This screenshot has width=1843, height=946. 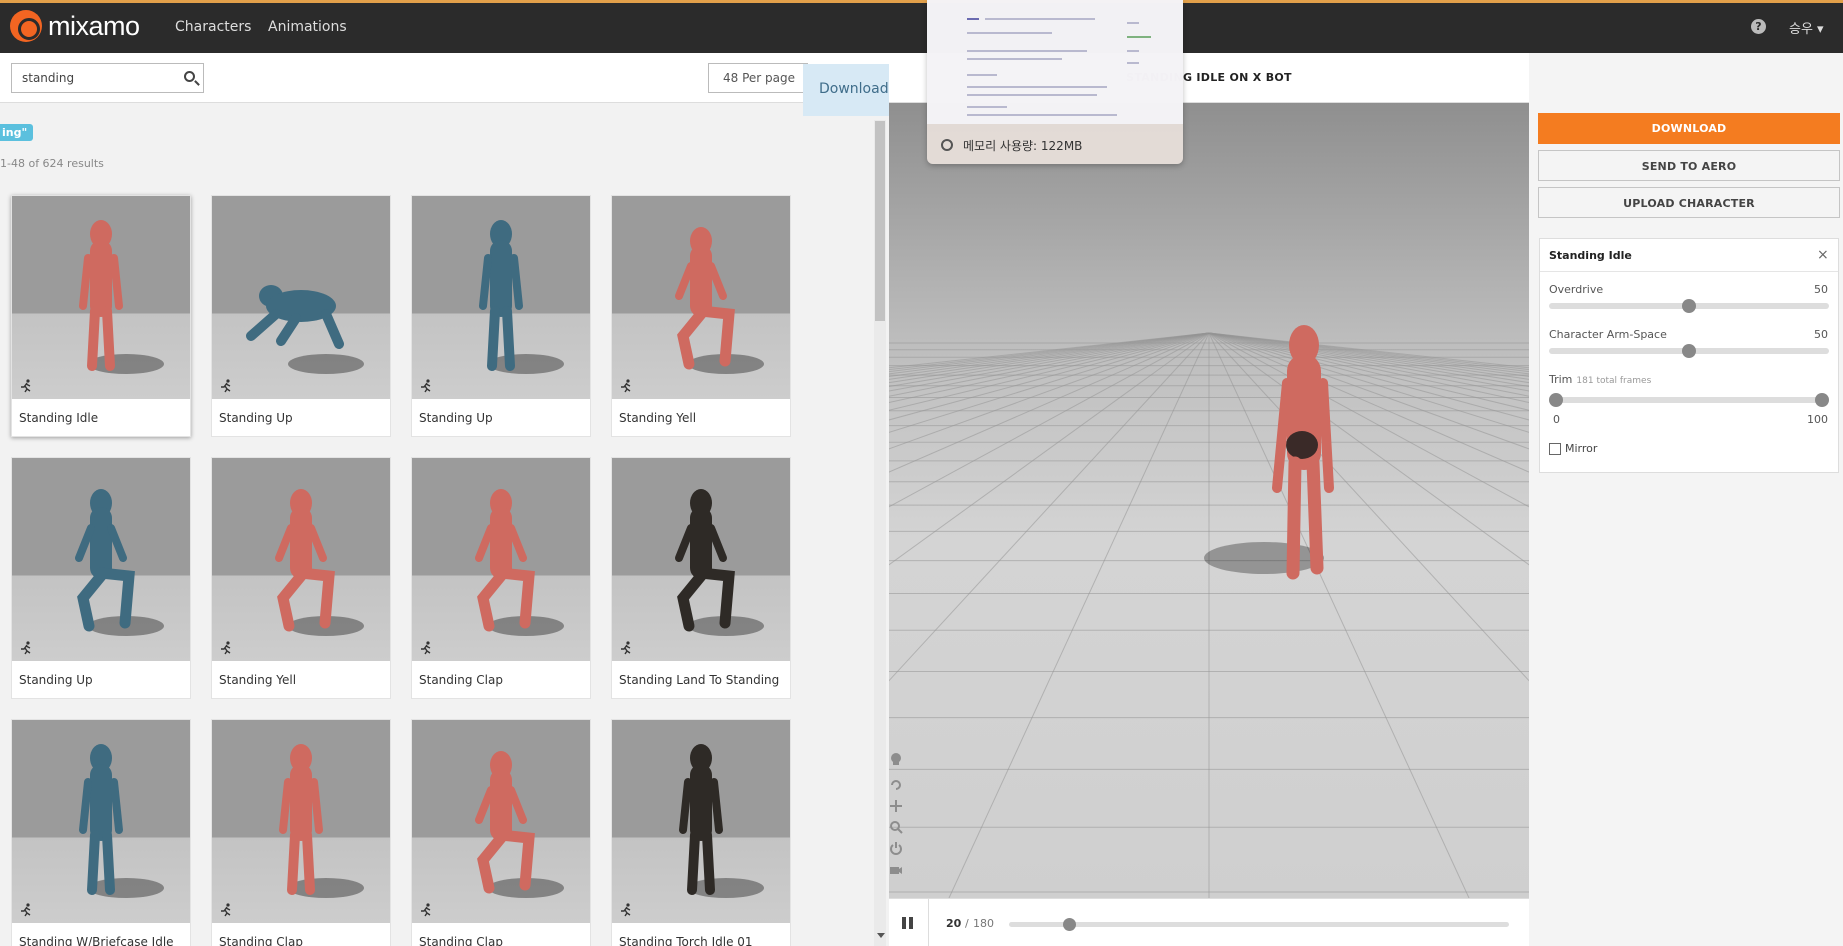 I want to click on scrollbar-thumb, so click(x=880, y=221).